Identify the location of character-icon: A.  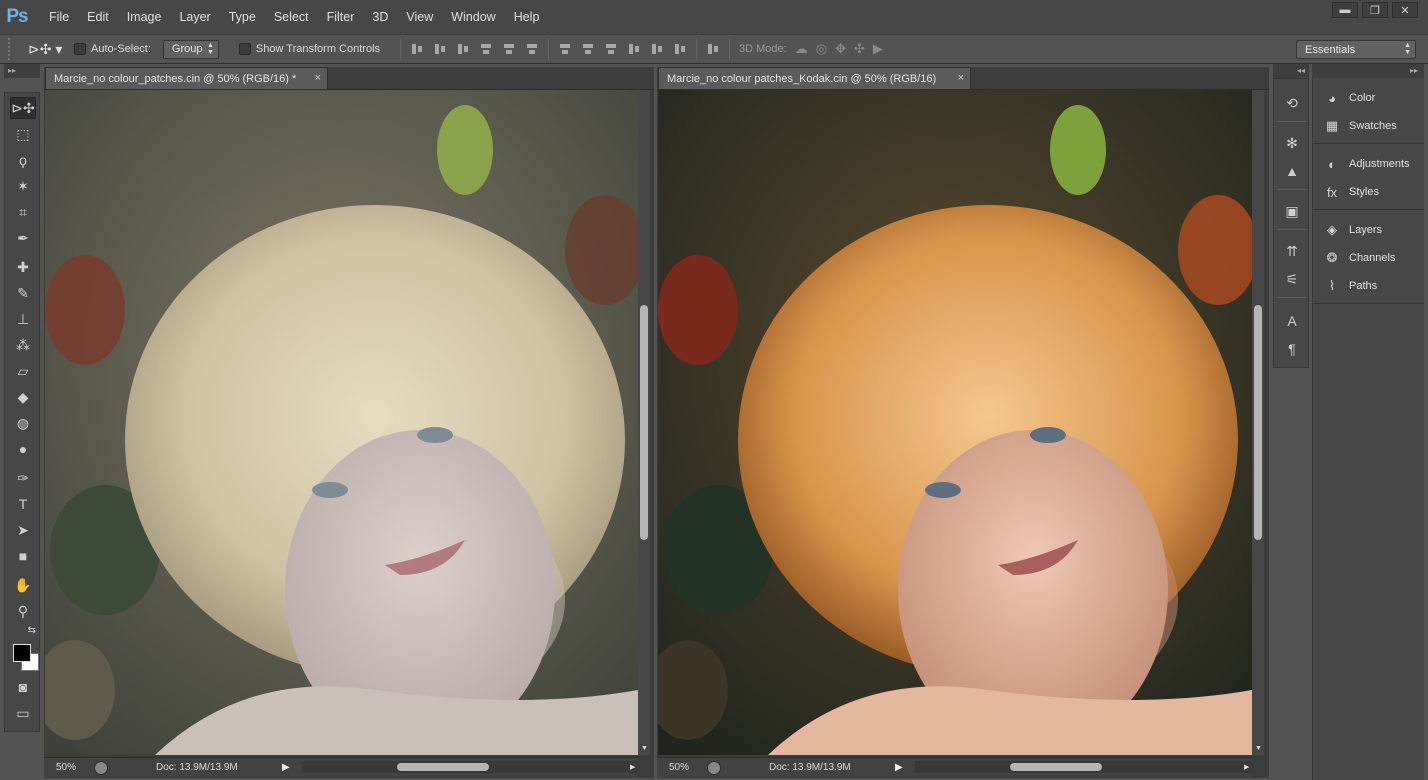
(1292, 321).